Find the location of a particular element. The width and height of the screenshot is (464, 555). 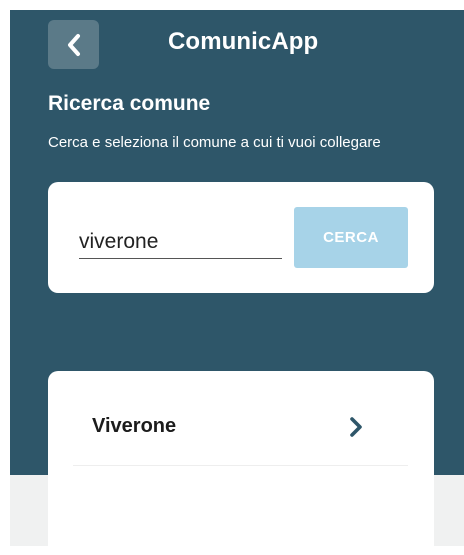

search-button: CERCA is located at coordinates (351, 237).